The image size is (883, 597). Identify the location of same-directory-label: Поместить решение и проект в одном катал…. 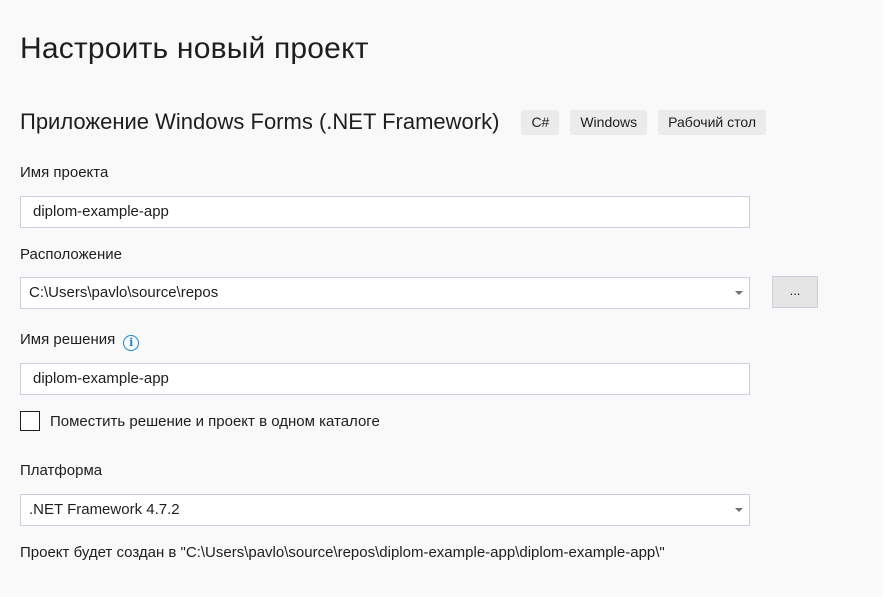
(215, 421).